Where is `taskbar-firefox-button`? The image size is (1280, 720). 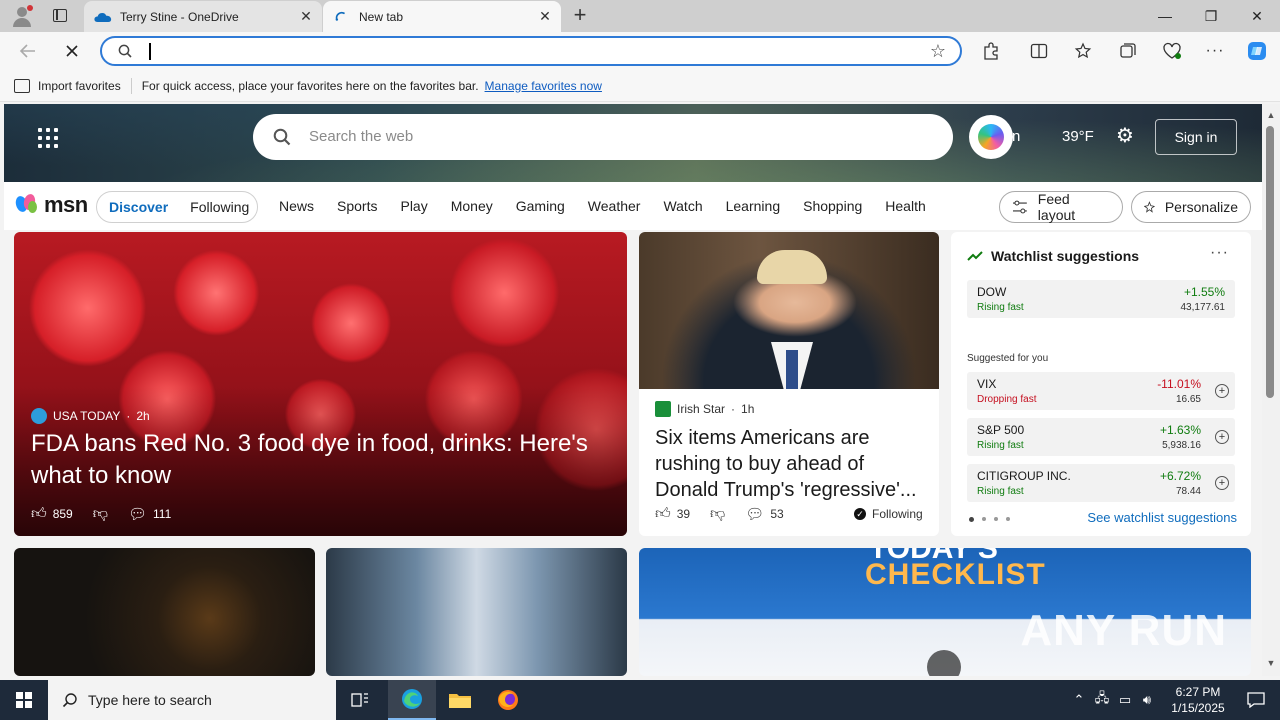
taskbar-firefox-button is located at coordinates (508, 700).